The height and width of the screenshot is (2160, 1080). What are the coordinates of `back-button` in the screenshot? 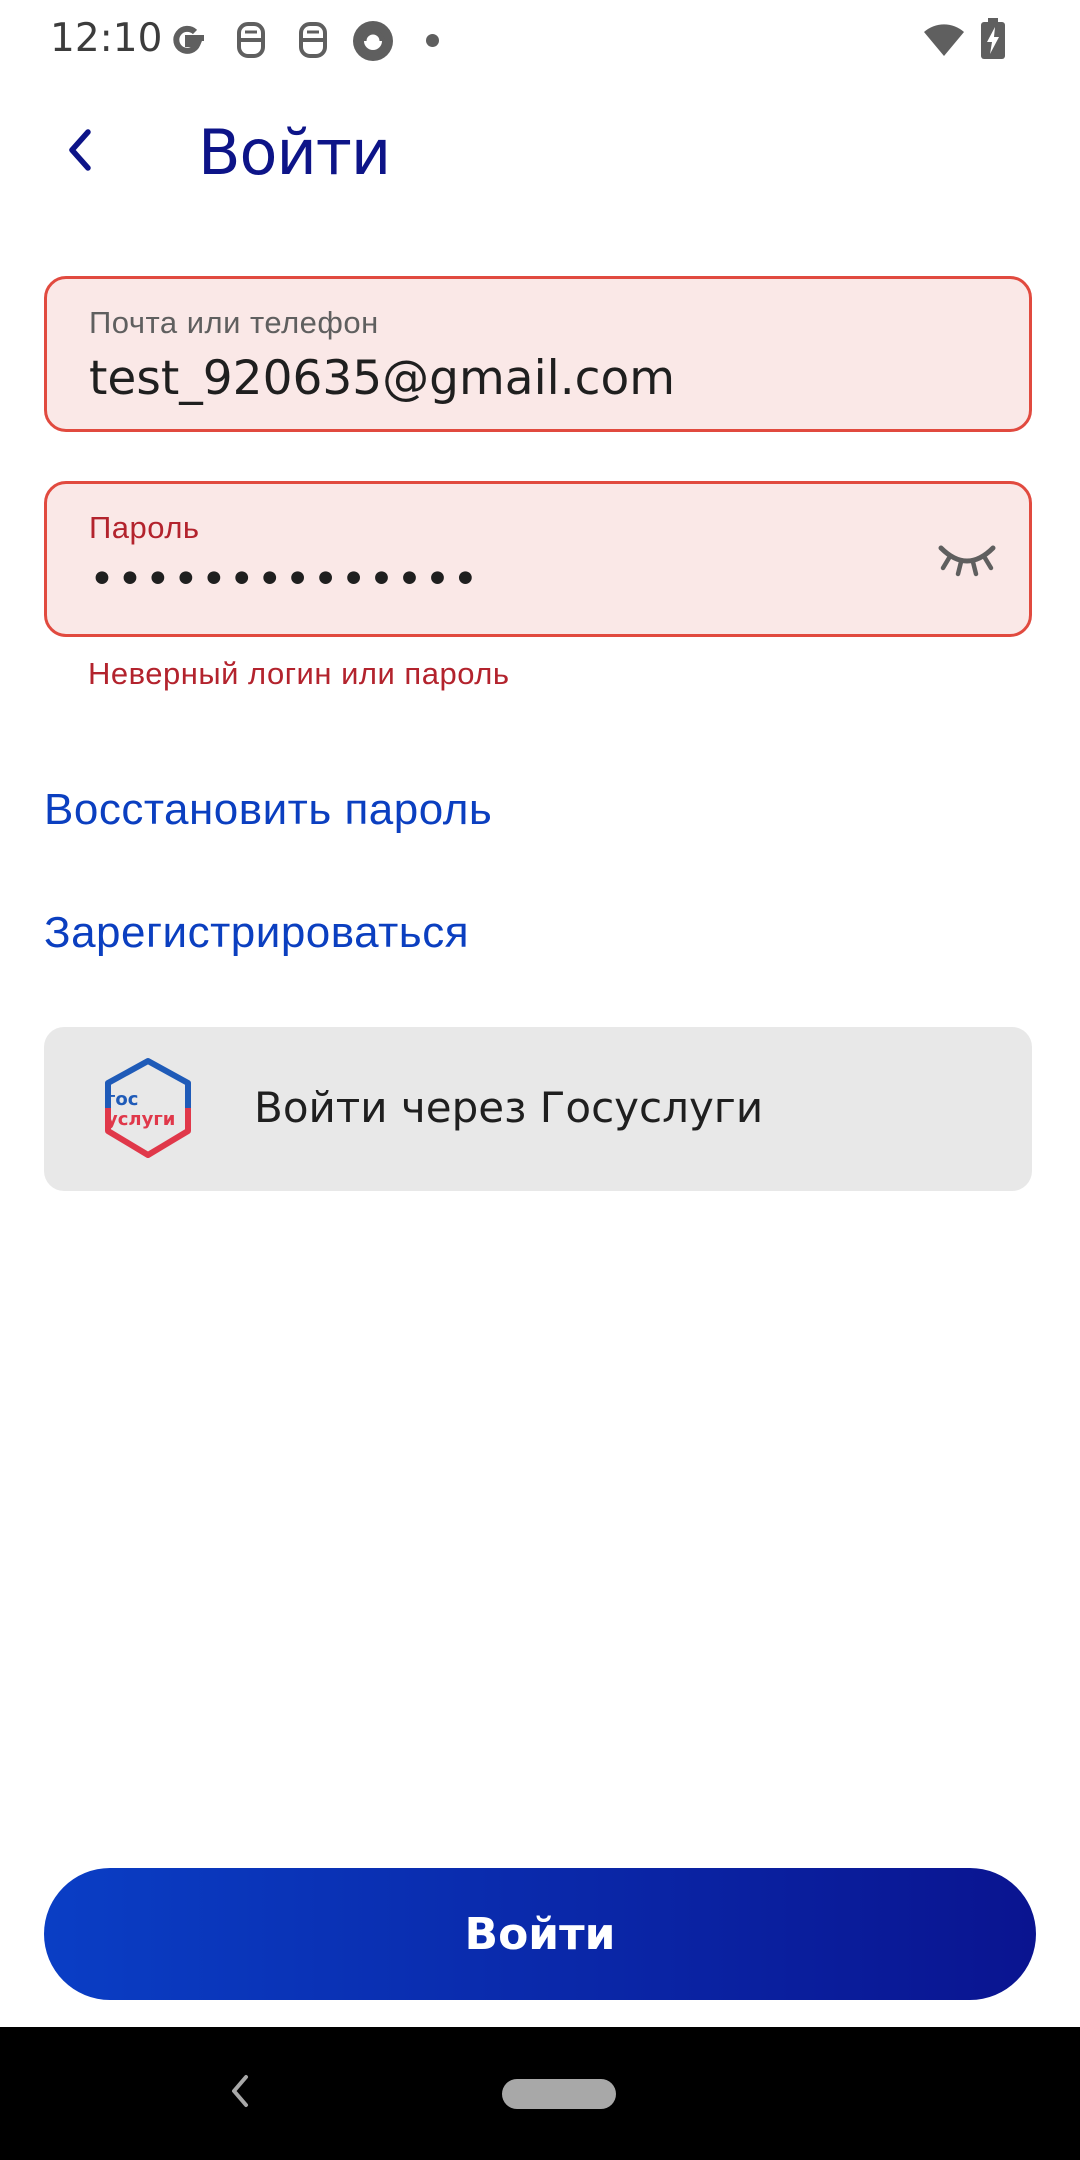 It's located at (79, 152).